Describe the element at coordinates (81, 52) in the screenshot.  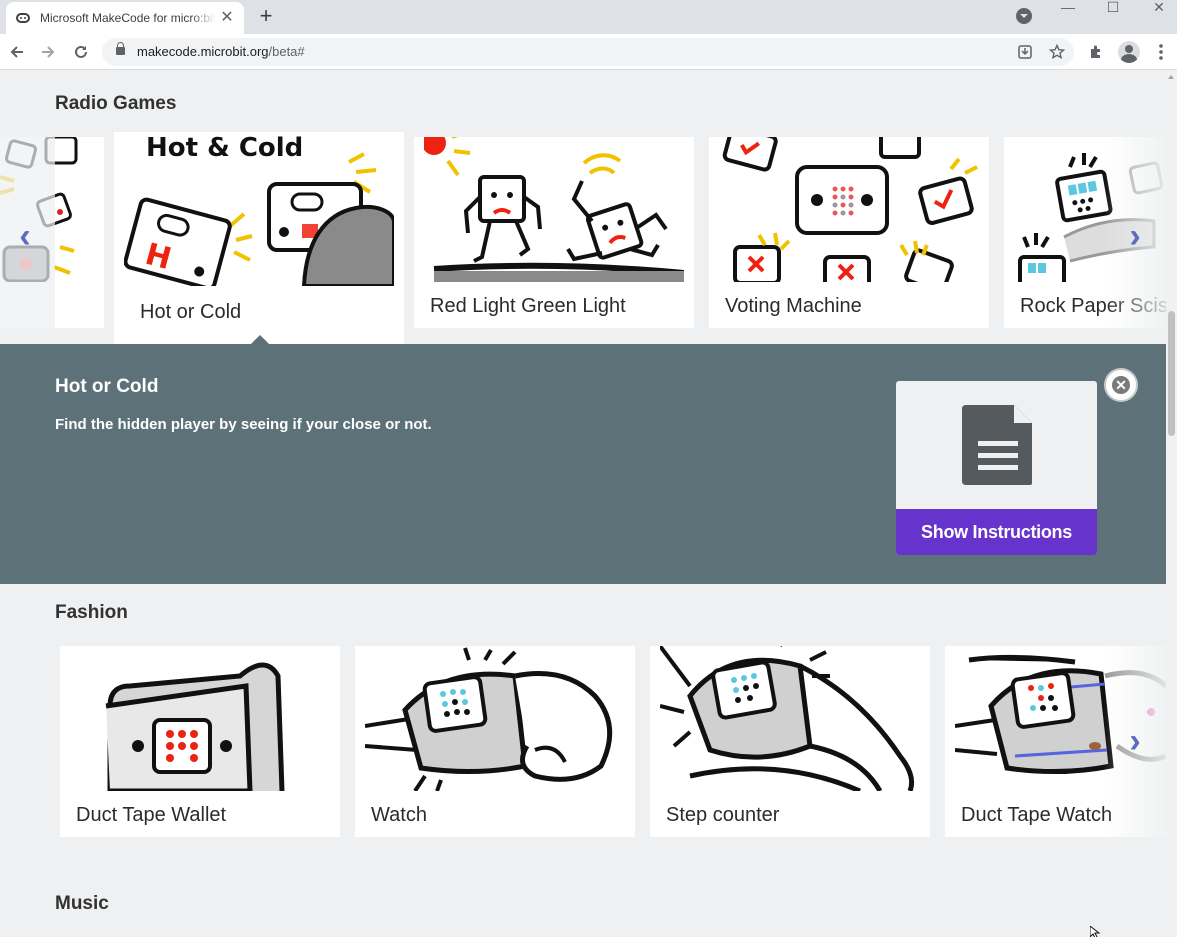
I see `reload-icon` at that location.